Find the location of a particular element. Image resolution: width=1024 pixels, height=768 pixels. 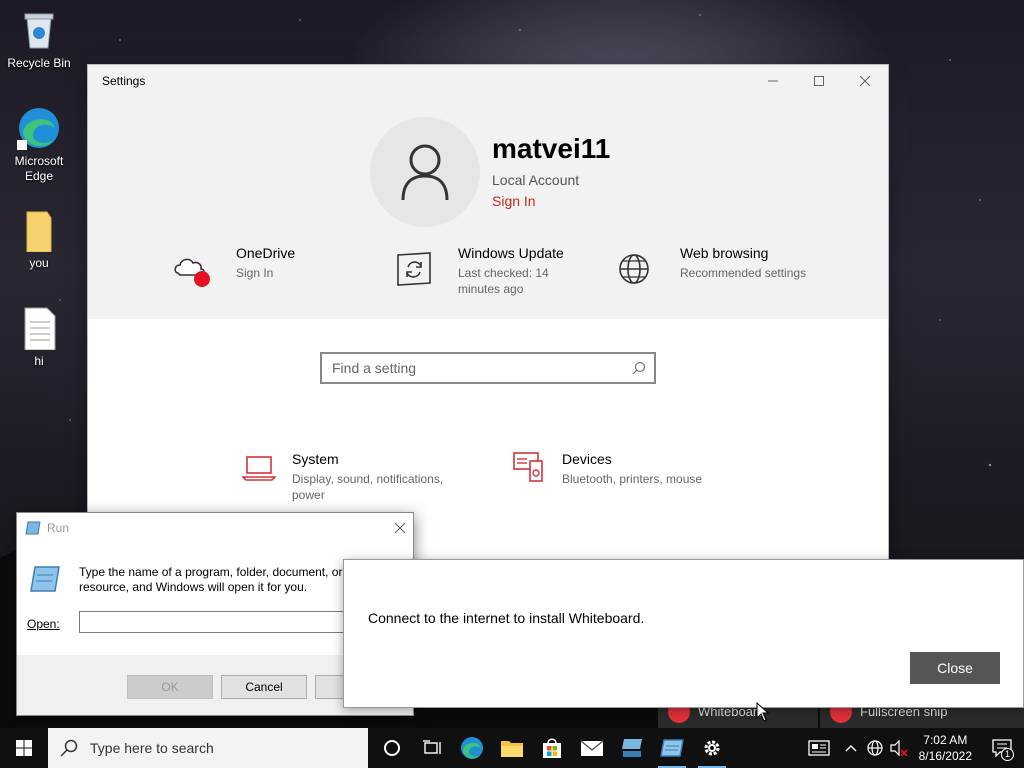

tile-name: Windows Update is located at coordinates (511, 253).